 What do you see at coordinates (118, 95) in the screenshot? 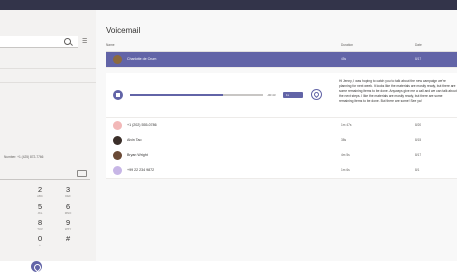
I see `stop-icon` at bounding box center [118, 95].